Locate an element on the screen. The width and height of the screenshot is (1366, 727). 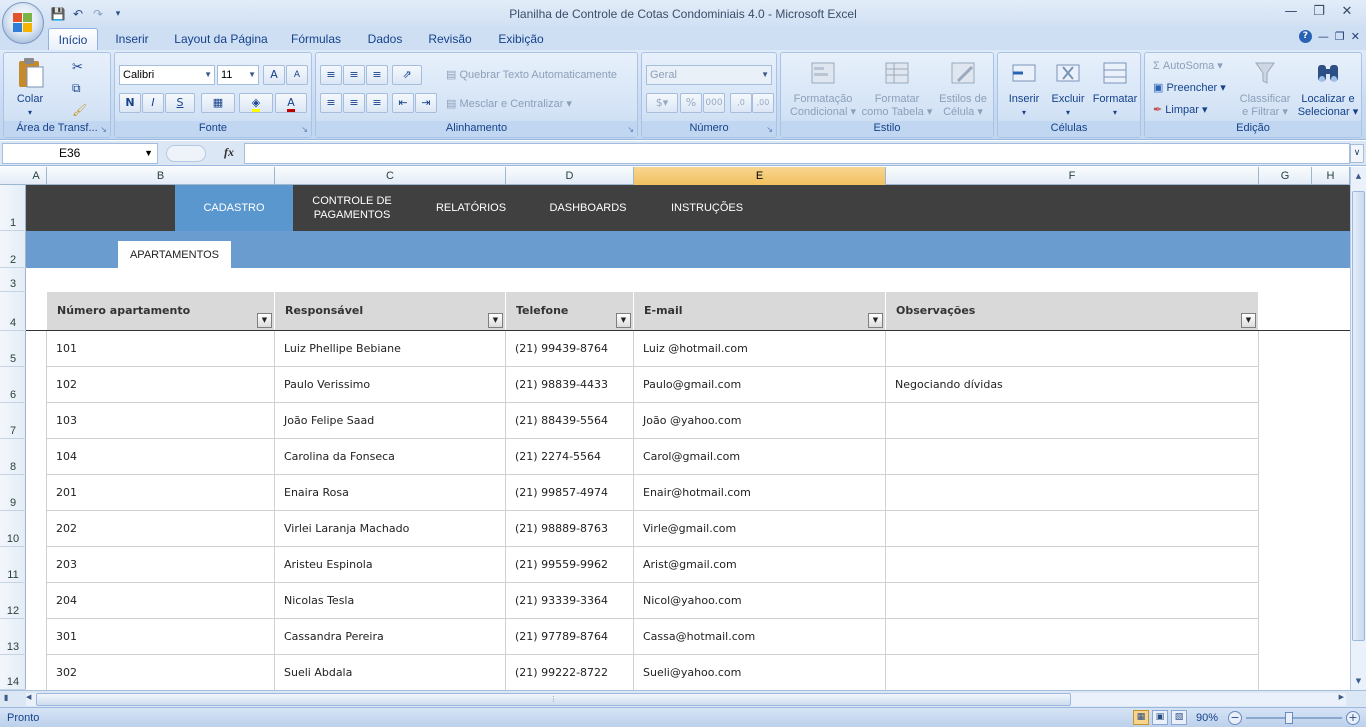
horizontal-scrollbar: ◀ ⋮ ▶ is located at coordinates (686, 699).